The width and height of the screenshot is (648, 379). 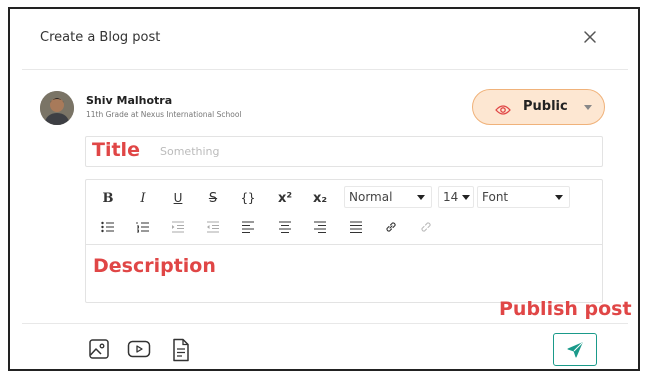 I want to click on font-family-value: Font, so click(x=495, y=197).